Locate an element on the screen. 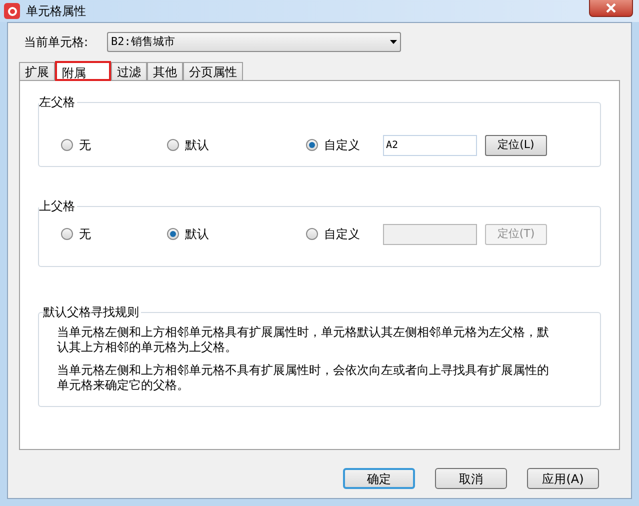 The width and height of the screenshot is (639, 506). app-icon is located at coordinates (12, 11).